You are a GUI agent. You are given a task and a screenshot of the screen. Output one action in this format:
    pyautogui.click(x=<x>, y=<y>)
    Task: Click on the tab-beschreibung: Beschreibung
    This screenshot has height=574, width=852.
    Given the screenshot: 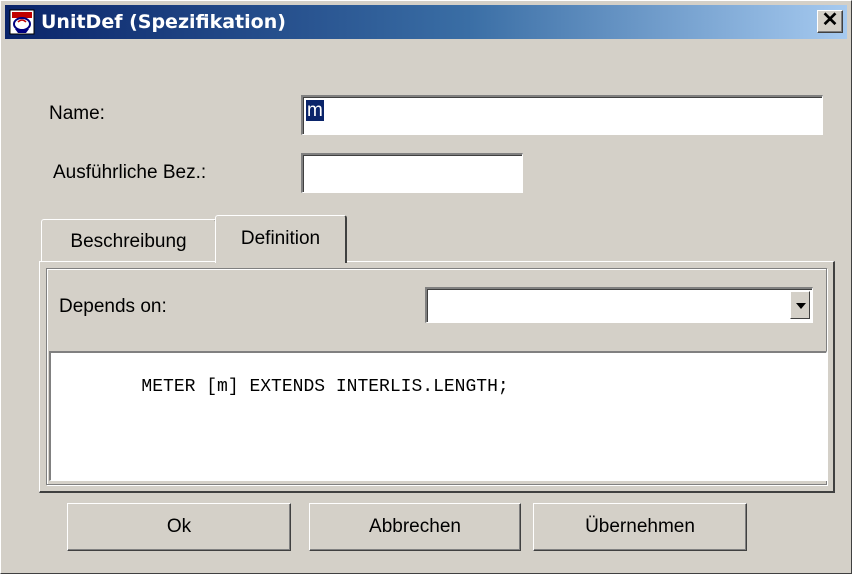 What is the action you would take?
    pyautogui.click(x=129, y=240)
    